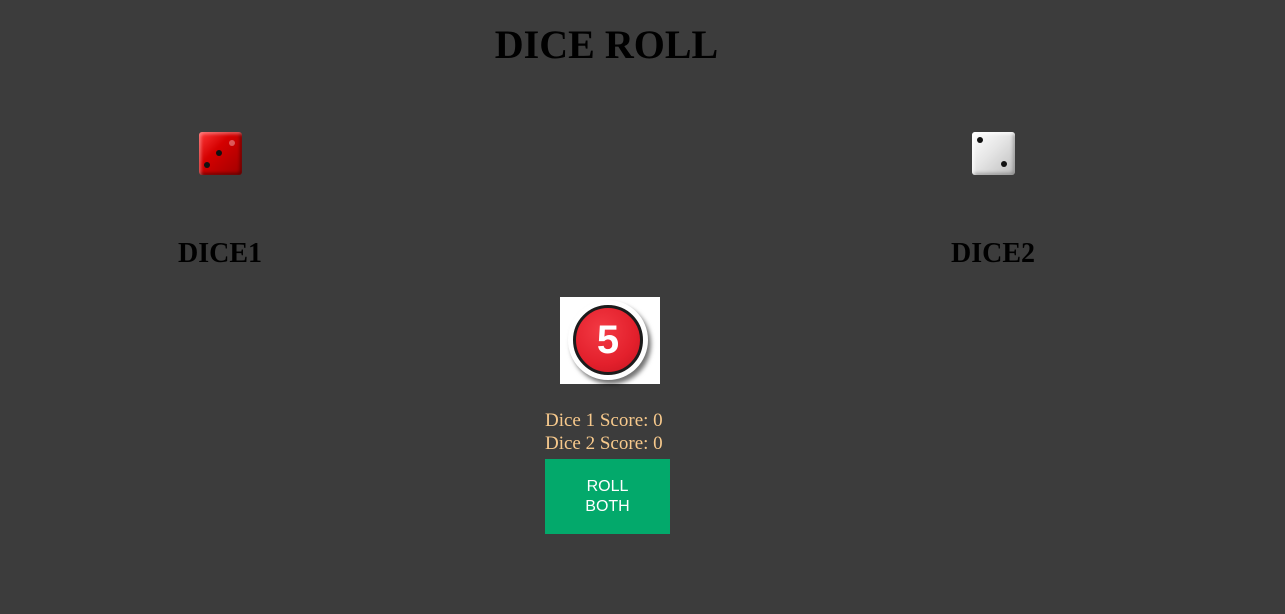 This screenshot has height=614, width=1285. I want to click on dice1-score: Dice 1 Score: 0, so click(604, 420).